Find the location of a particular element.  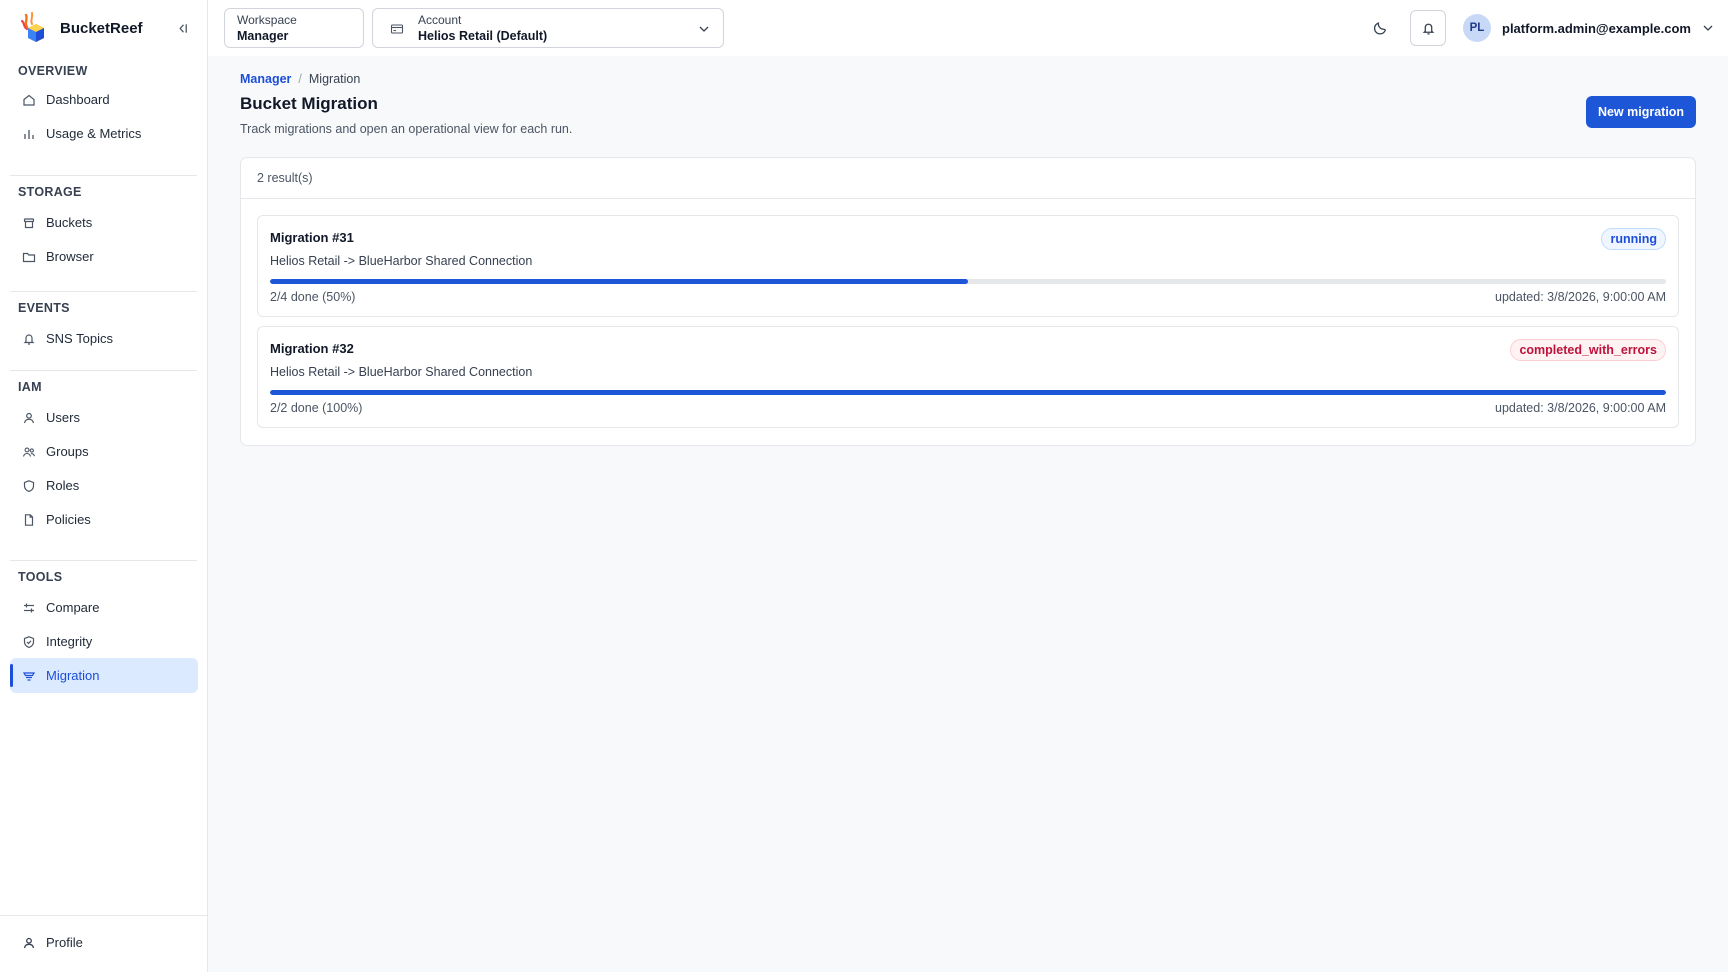

sidebar-item-label: SNS Topics is located at coordinates (79, 338).